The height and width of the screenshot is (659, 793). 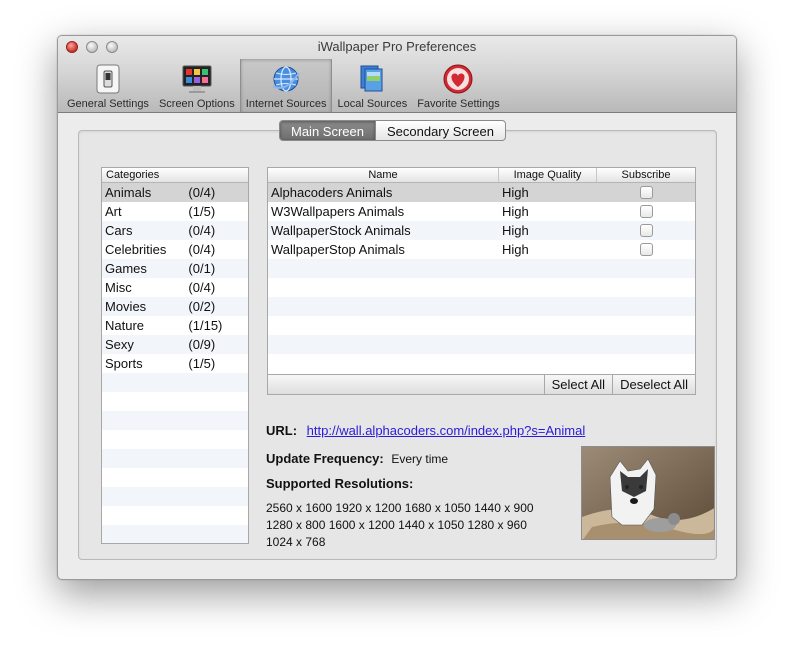 I want to click on category-name: Sports, so click(x=124, y=363).